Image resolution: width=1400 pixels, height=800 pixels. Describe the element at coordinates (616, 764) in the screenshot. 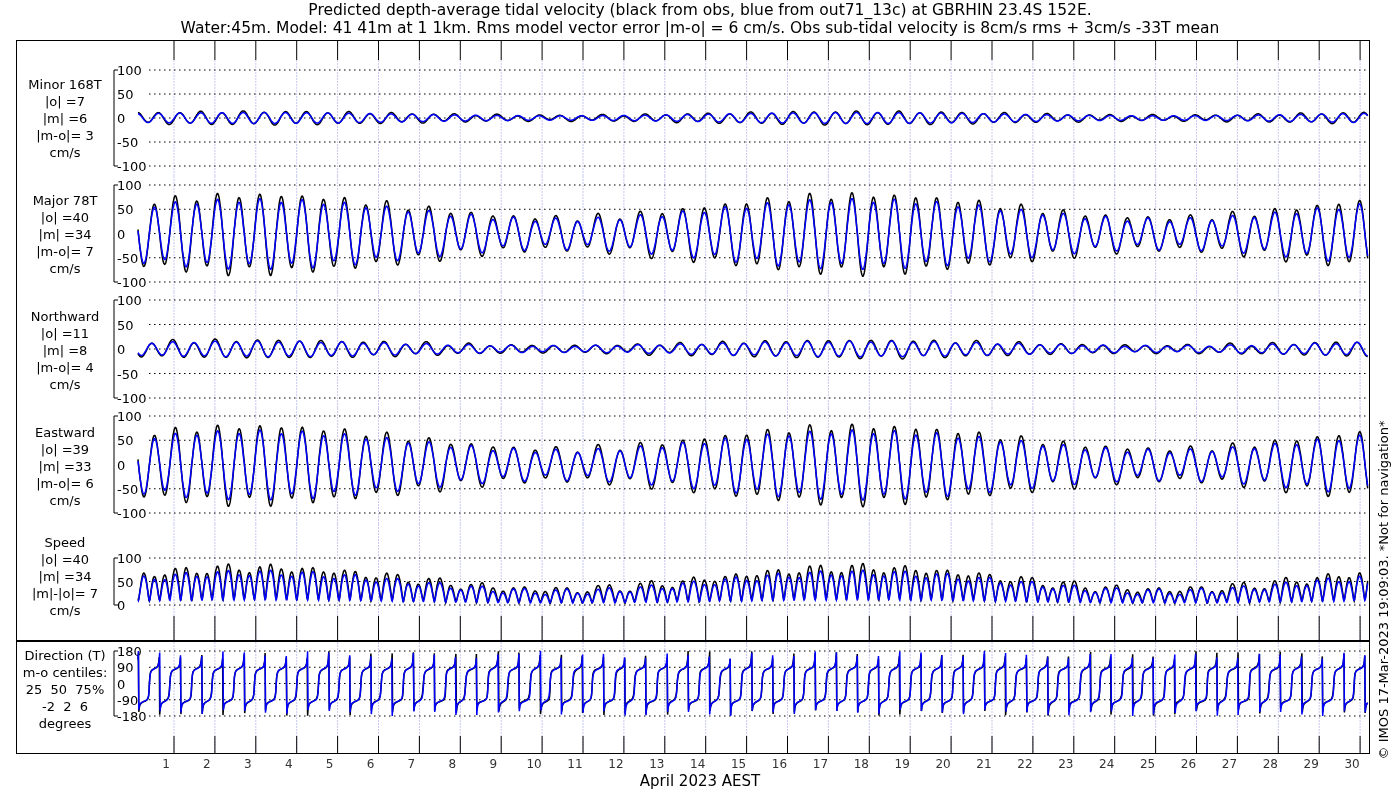

I see `day-label: 12` at that location.